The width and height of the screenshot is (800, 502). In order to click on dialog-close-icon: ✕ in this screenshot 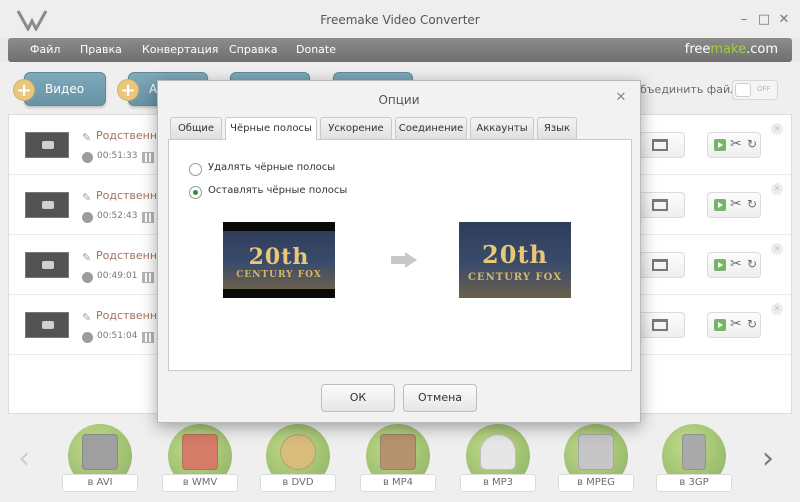, I will do `click(621, 98)`.